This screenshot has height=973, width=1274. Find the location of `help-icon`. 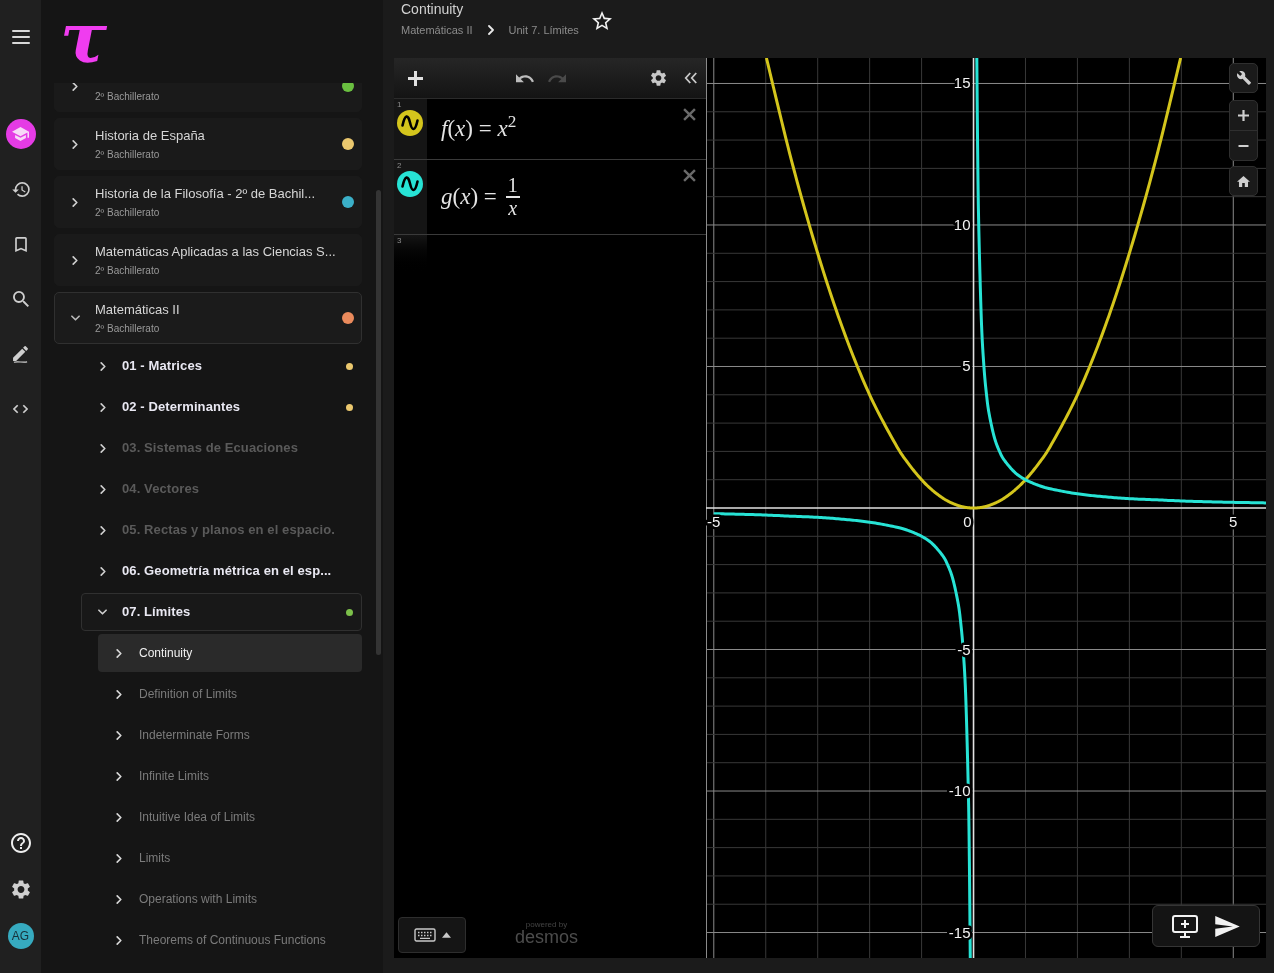

help-icon is located at coordinates (20, 843).